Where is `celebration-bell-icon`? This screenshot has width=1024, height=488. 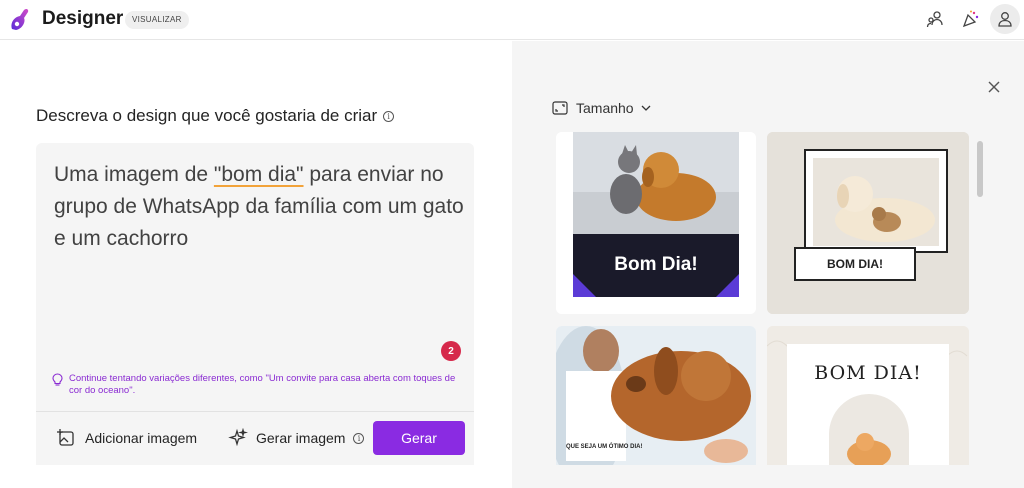
celebration-bell-icon is located at coordinates (970, 19).